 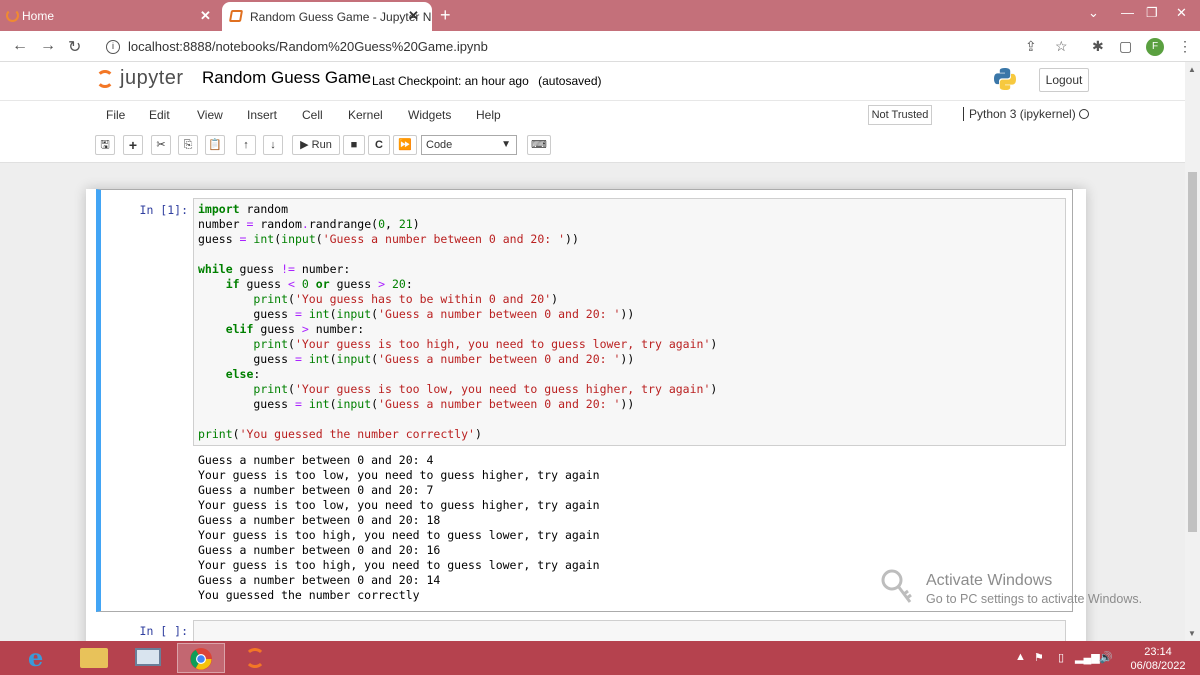 What do you see at coordinates (1093, 13) in the screenshot?
I see `tab-search-icon: ⌄` at bounding box center [1093, 13].